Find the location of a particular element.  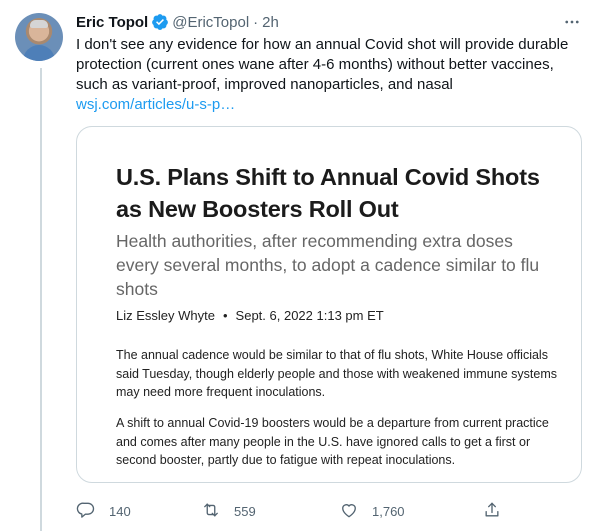

more-icon is located at coordinates (572, 22).